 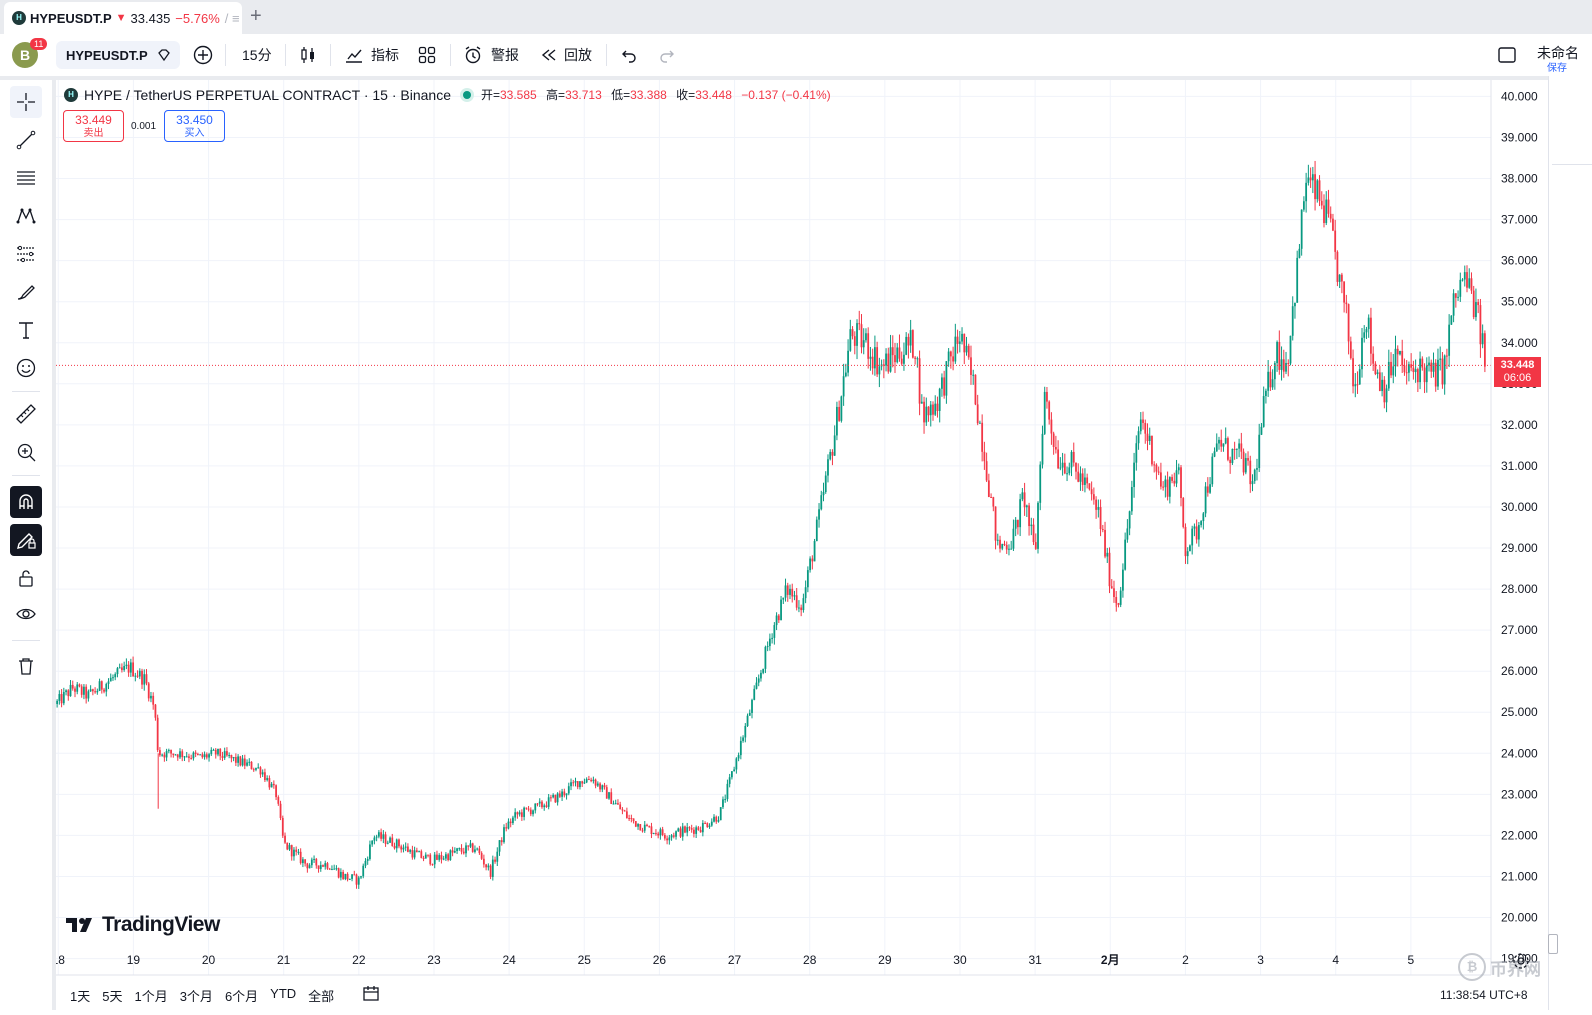 What do you see at coordinates (26, 292) in the screenshot?
I see `brush-tool` at bounding box center [26, 292].